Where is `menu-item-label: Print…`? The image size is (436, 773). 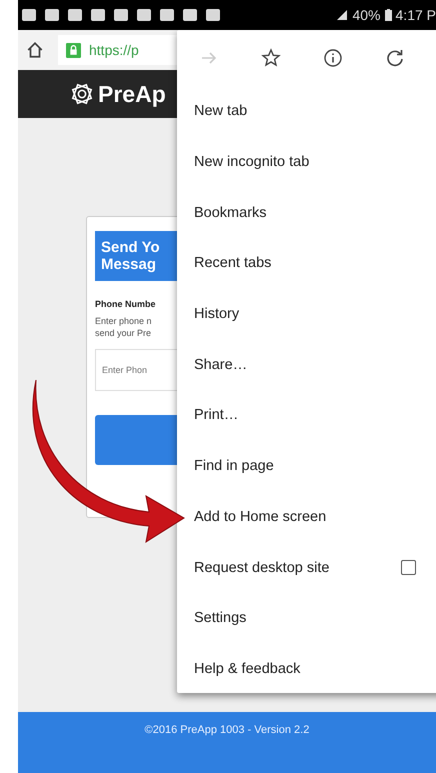
menu-item-label: Print… is located at coordinates (216, 415).